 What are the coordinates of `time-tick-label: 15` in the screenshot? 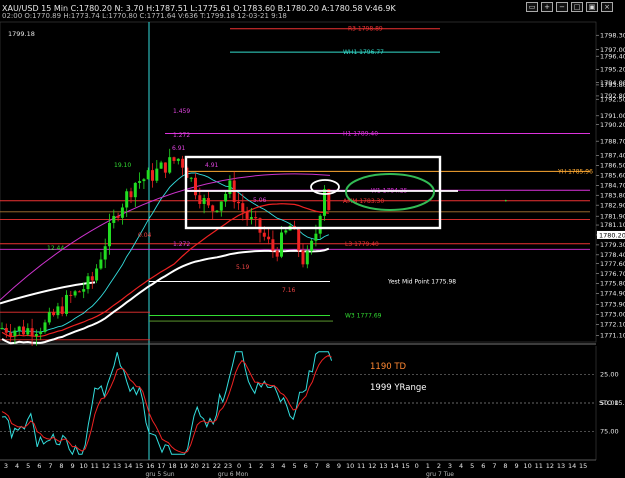 It's located at (139, 466).